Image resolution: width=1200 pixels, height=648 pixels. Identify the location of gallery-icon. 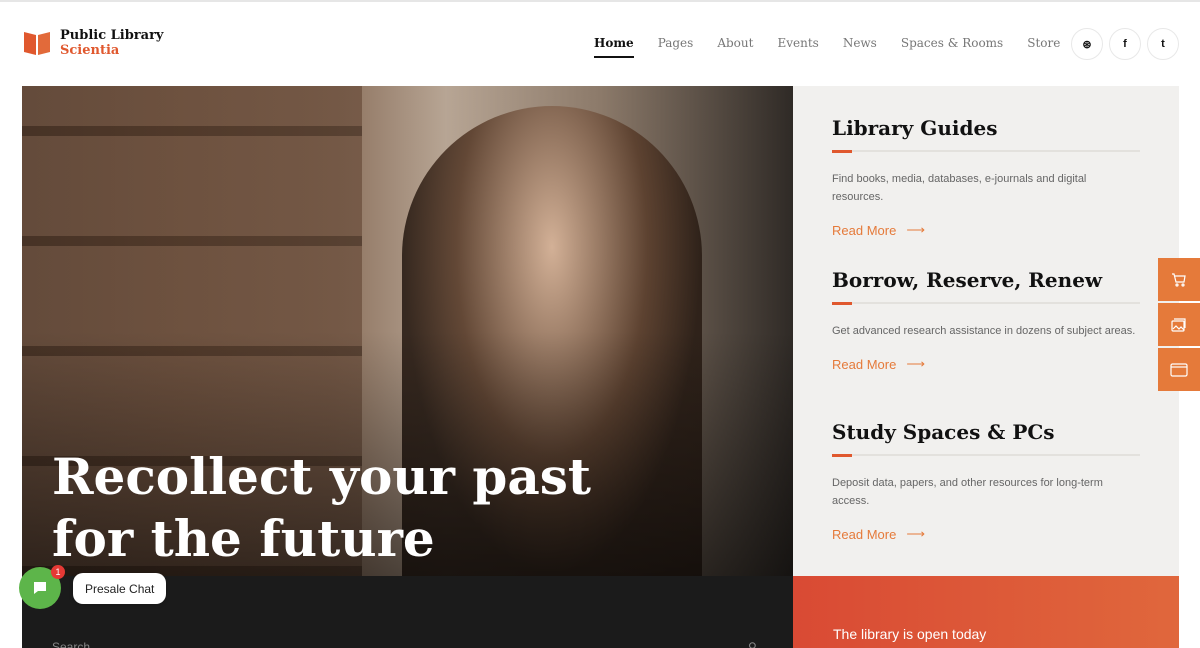
(1179, 324).